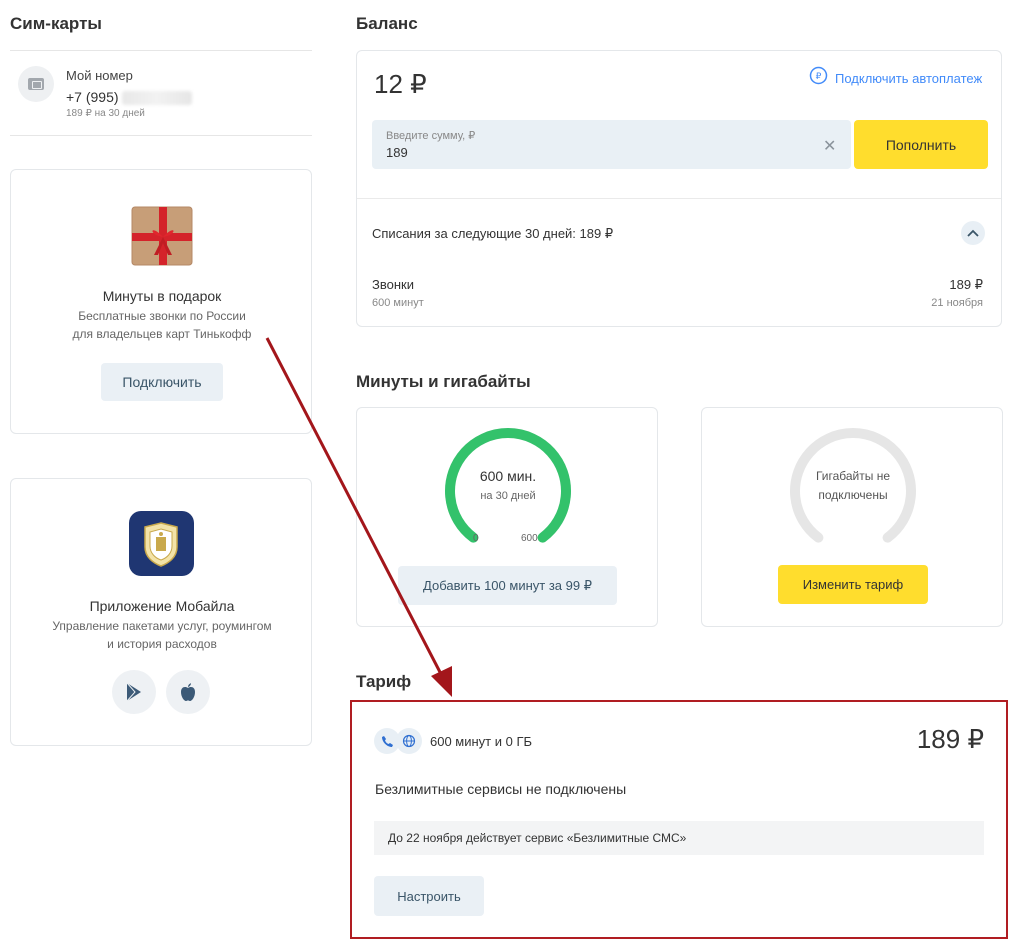 The width and height of the screenshot is (1012, 939). What do you see at coordinates (105, 113) in the screenshot?
I see `sim-price: 189 ₽ на 30 дней` at bounding box center [105, 113].